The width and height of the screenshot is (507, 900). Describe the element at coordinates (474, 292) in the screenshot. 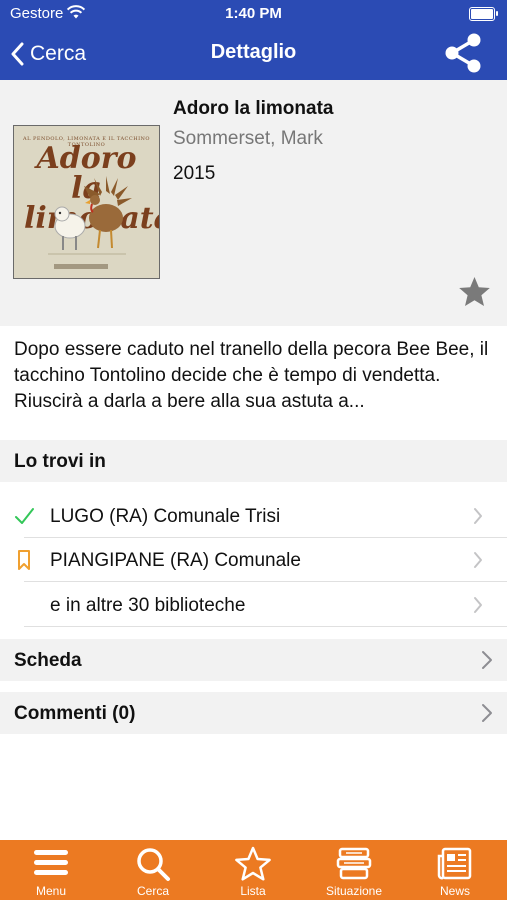

I see `favorite-star-icon` at that location.